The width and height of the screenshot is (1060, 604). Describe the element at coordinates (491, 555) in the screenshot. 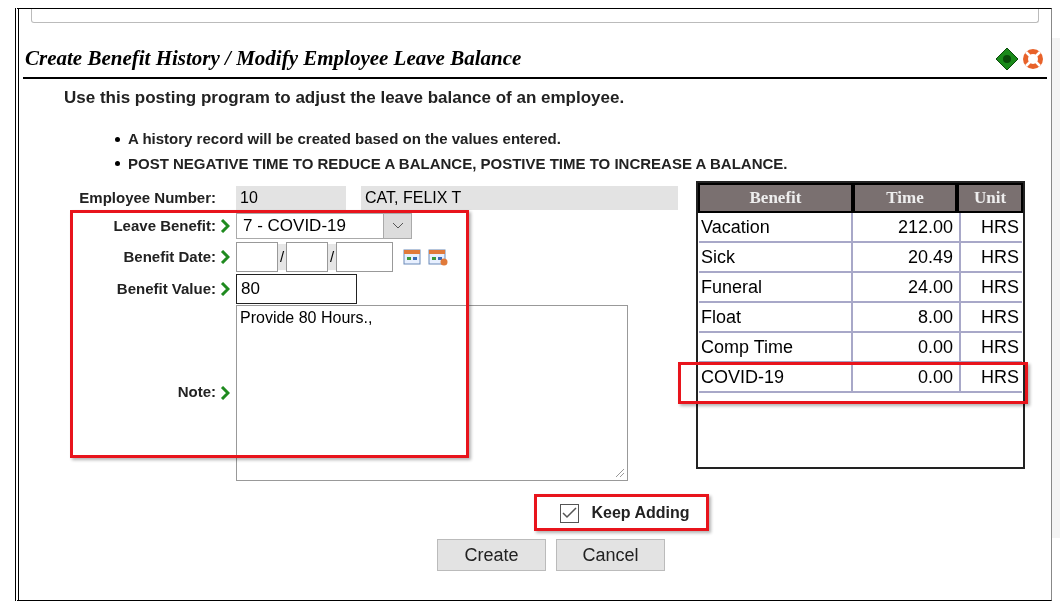

I see `create-button: Create` at that location.